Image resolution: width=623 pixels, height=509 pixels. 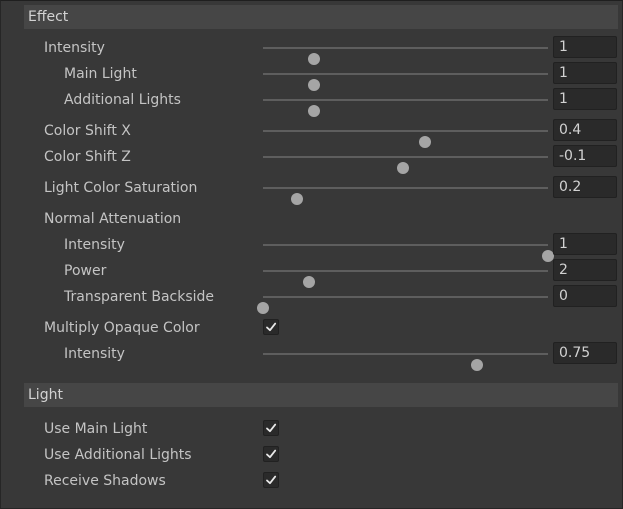 What do you see at coordinates (585, 73) in the screenshot?
I see `main-light-field: 1` at bounding box center [585, 73].